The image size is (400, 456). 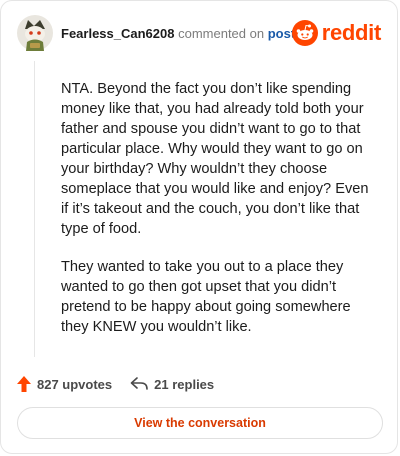 What do you see at coordinates (351, 32) in the screenshot?
I see `reddit-wordmark: reddit` at bounding box center [351, 32].